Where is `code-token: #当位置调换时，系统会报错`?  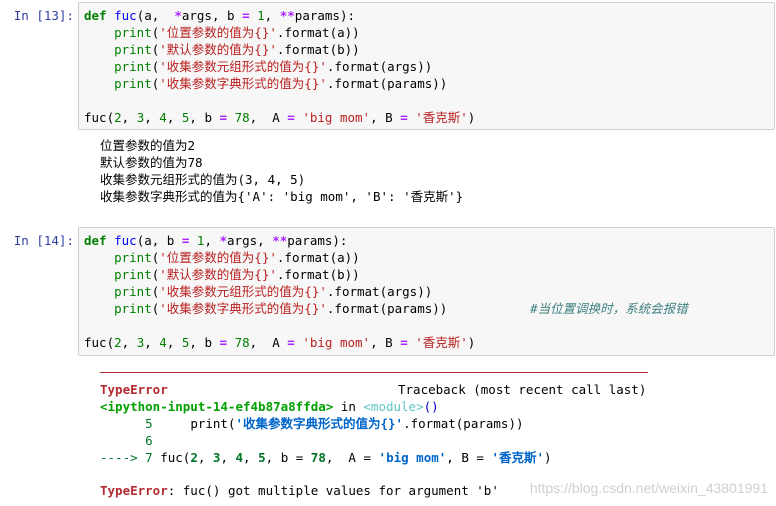
code-token: #当位置调换时，系统会报错 is located at coordinates (609, 308).